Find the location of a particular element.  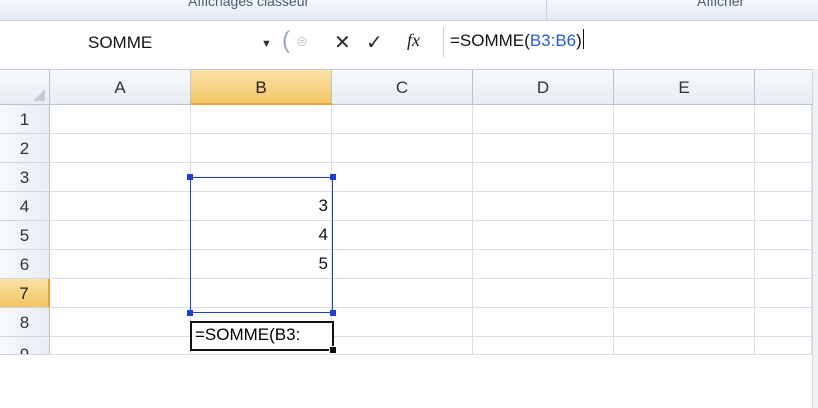

cell-d5 is located at coordinates (543, 235).